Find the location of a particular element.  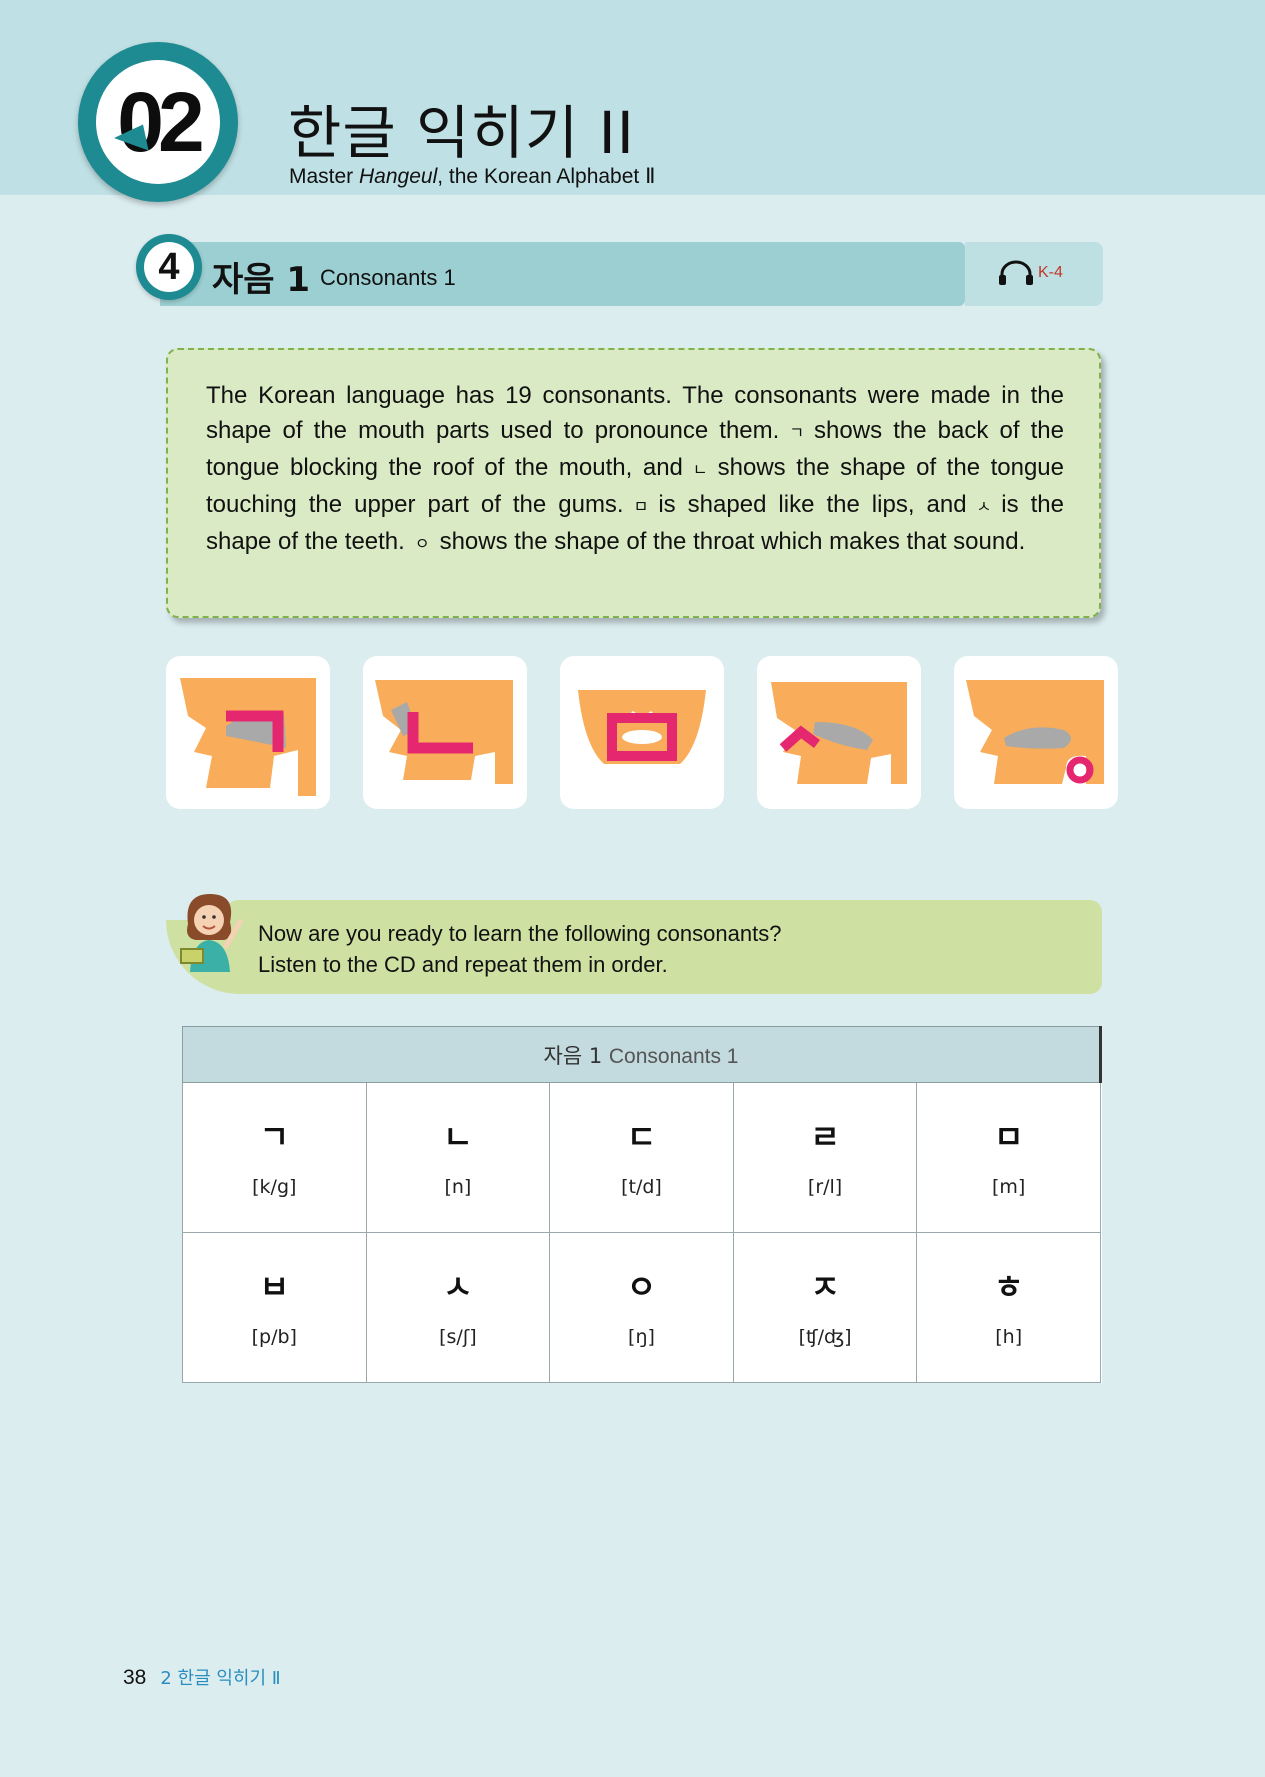

consonant-cell: ㅎ [h] is located at coordinates (1008, 1307).